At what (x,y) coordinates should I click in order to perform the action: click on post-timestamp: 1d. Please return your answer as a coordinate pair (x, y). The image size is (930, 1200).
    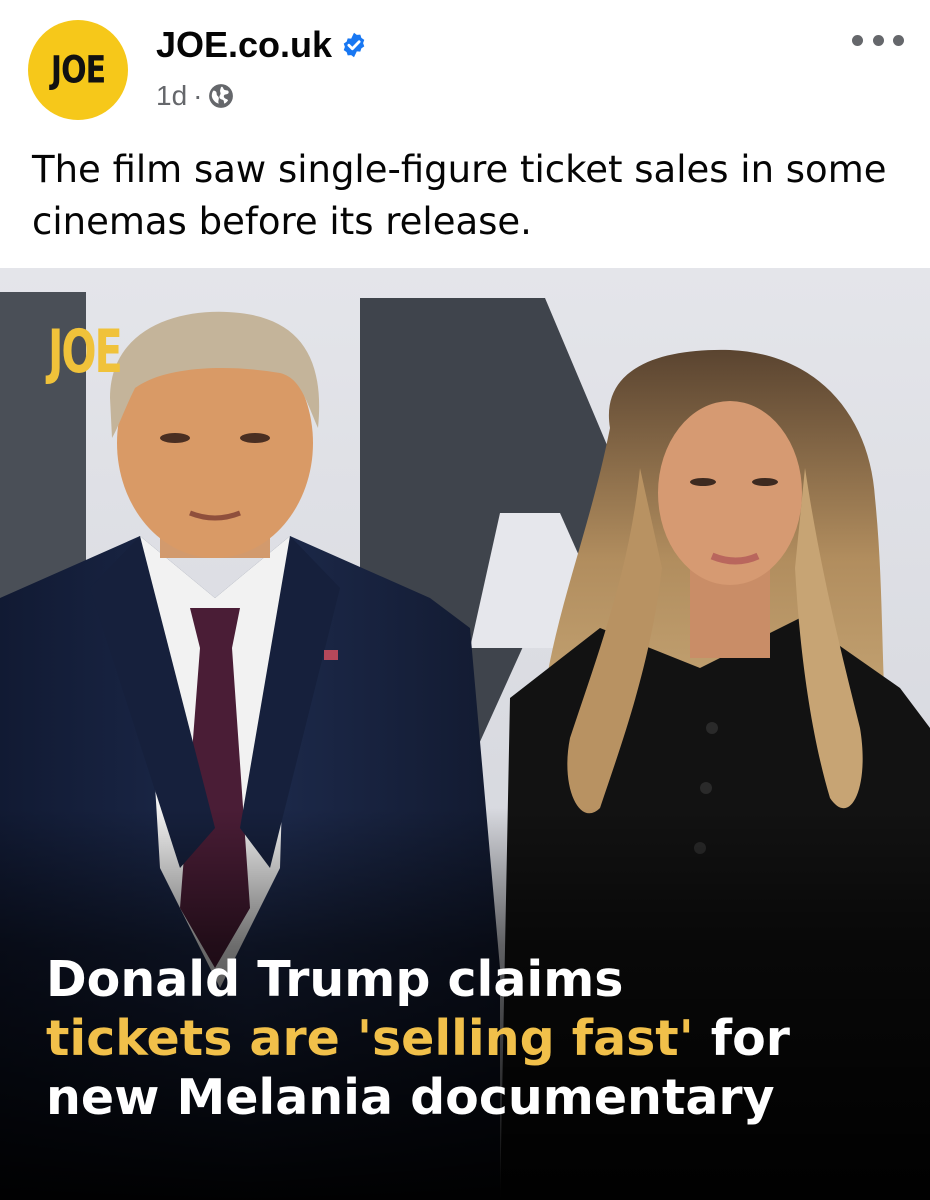
    Looking at the image, I should click on (171, 96).